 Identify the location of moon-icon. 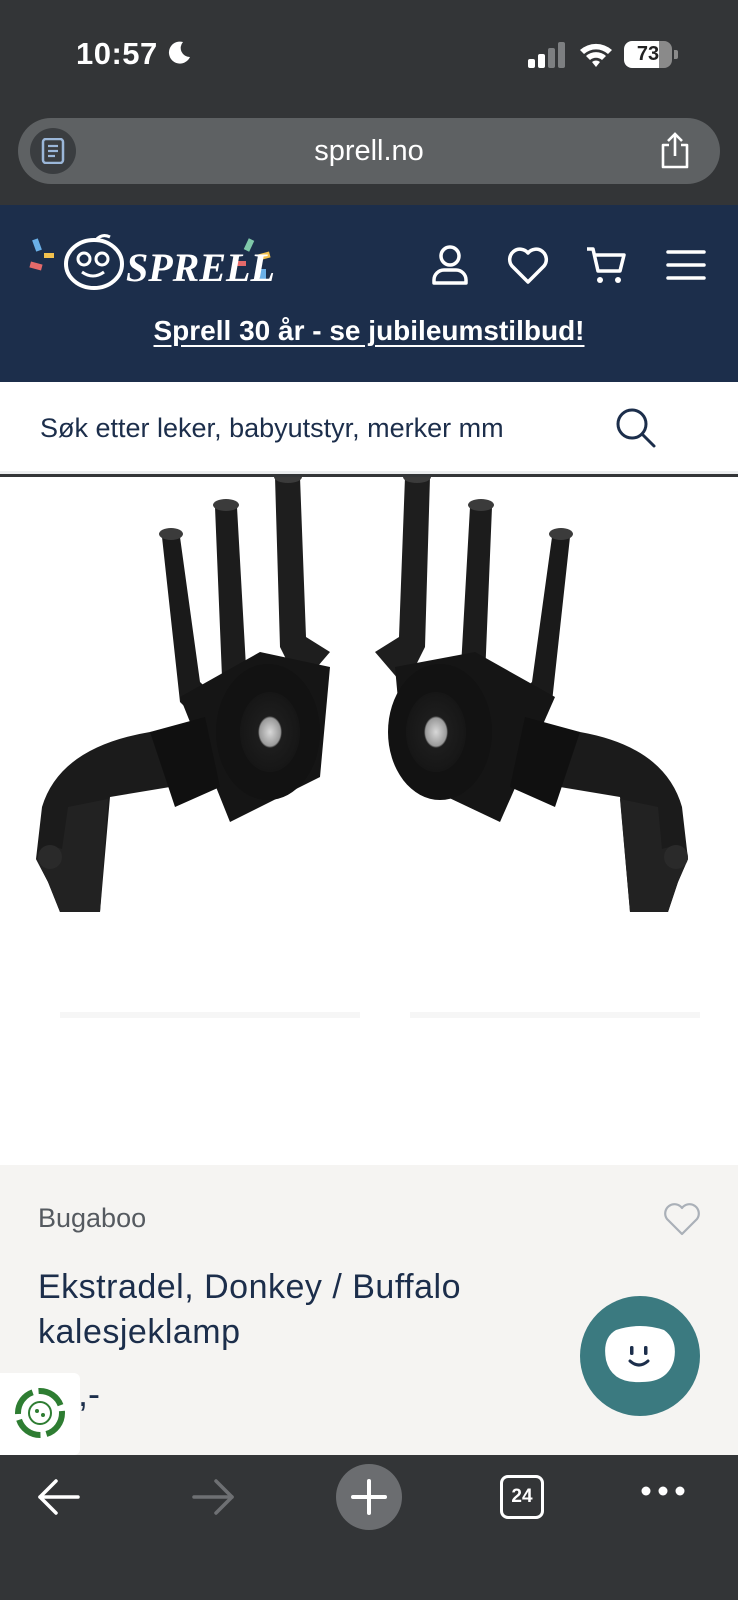
(179, 52).